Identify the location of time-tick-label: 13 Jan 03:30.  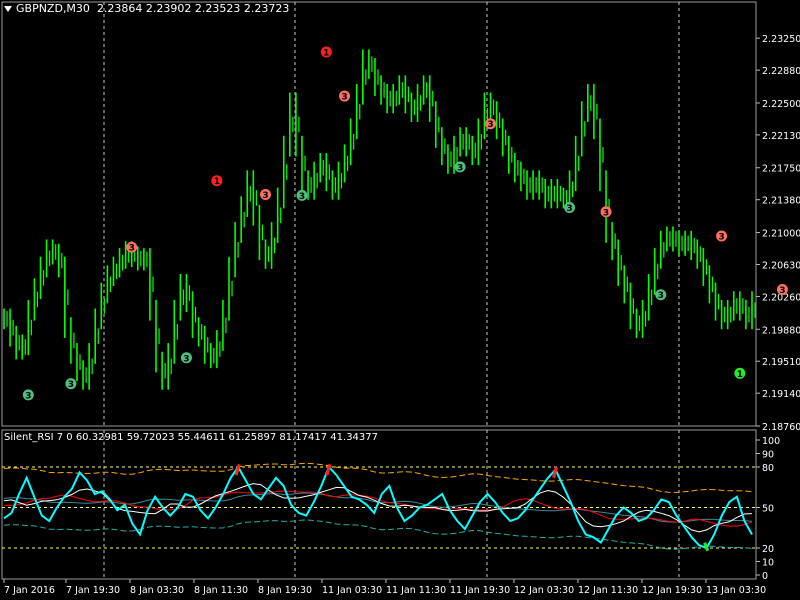
(736, 590).